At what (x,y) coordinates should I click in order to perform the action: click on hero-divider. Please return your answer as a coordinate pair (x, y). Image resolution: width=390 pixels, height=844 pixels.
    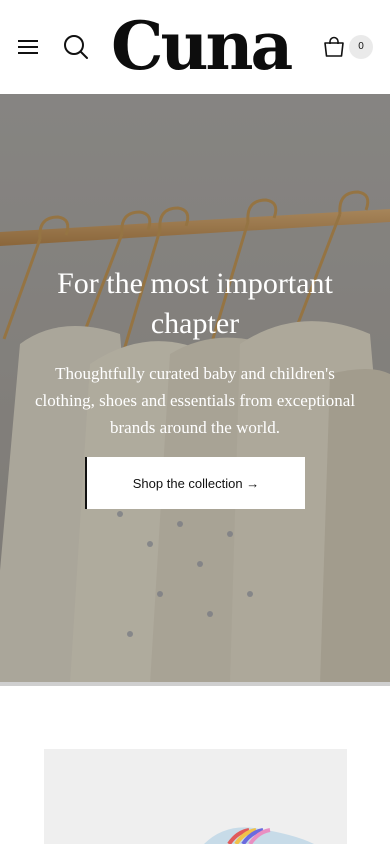
    Looking at the image, I should click on (195, 684).